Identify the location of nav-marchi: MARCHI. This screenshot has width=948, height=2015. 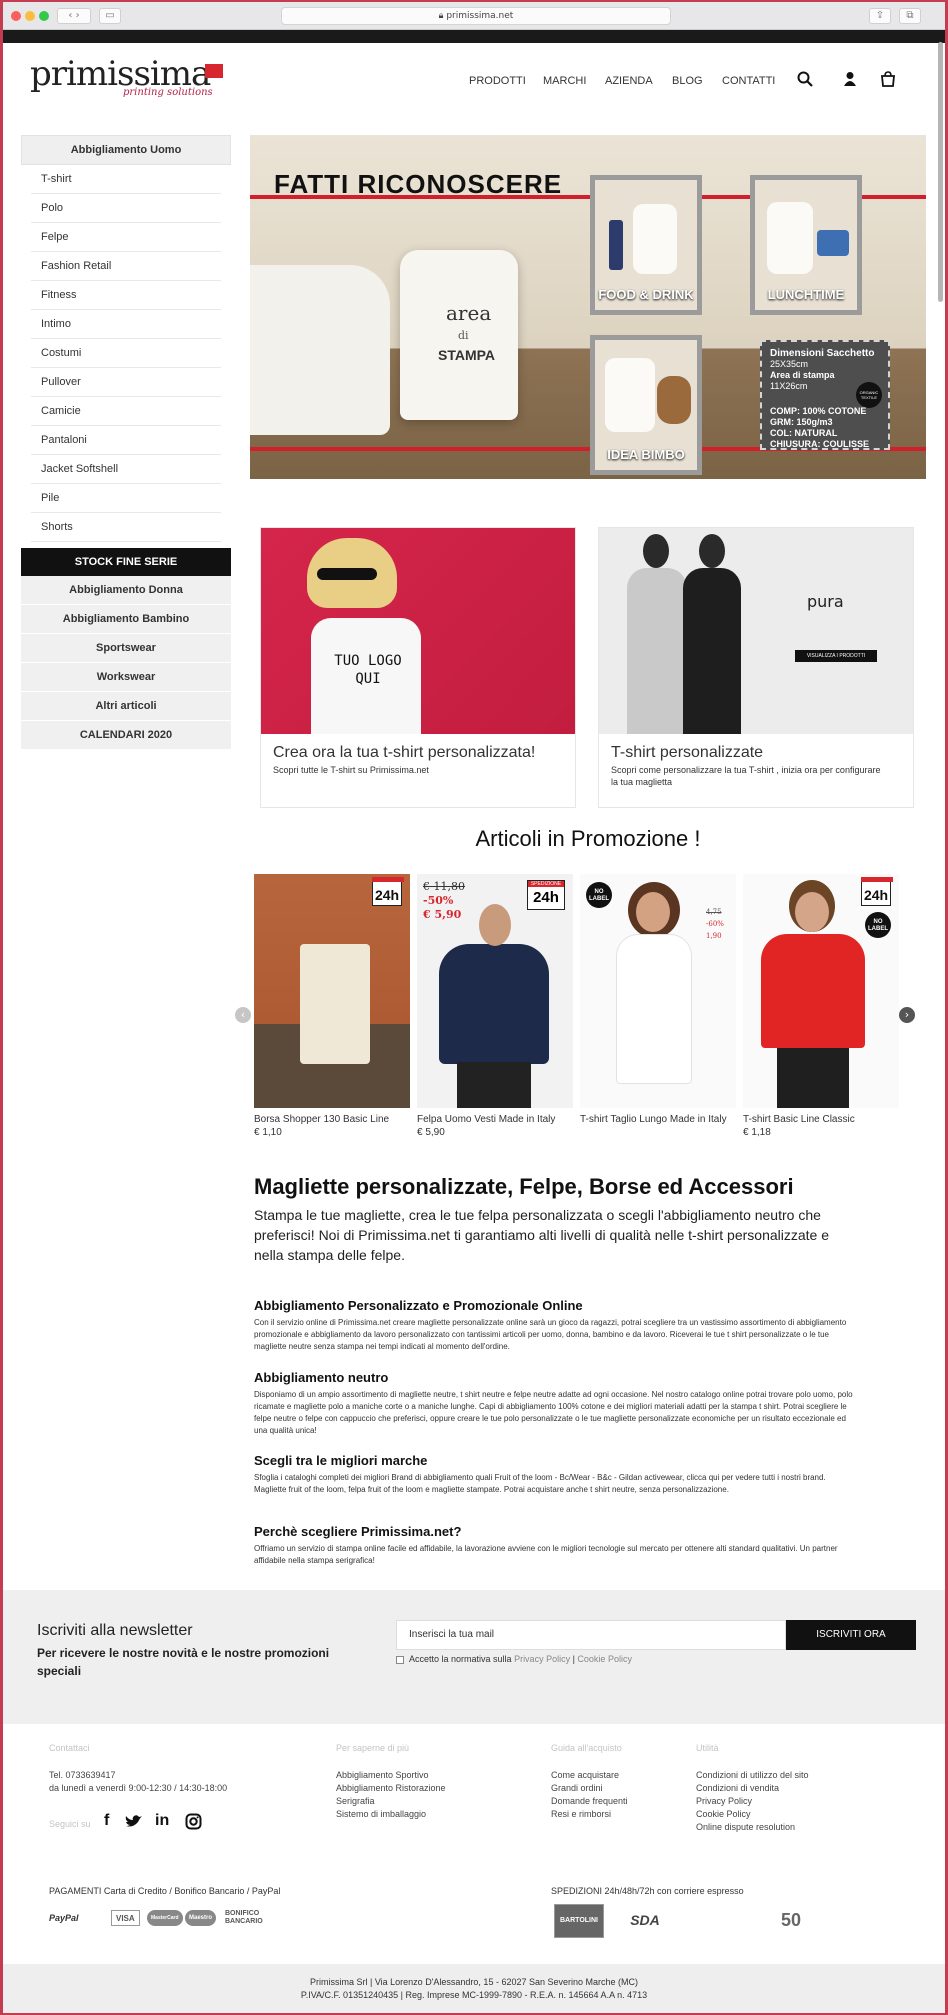
(564, 81).